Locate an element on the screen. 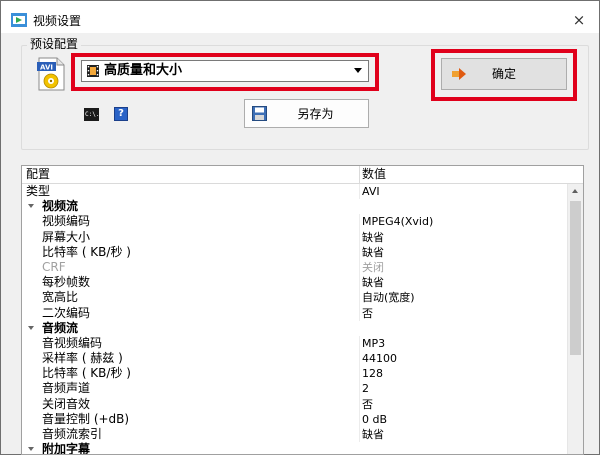 The width and height of the screenshot is (600, 455). grid-property-row: 视频编码 MPEG4(Xvid) is located at coordinates (295, 222).